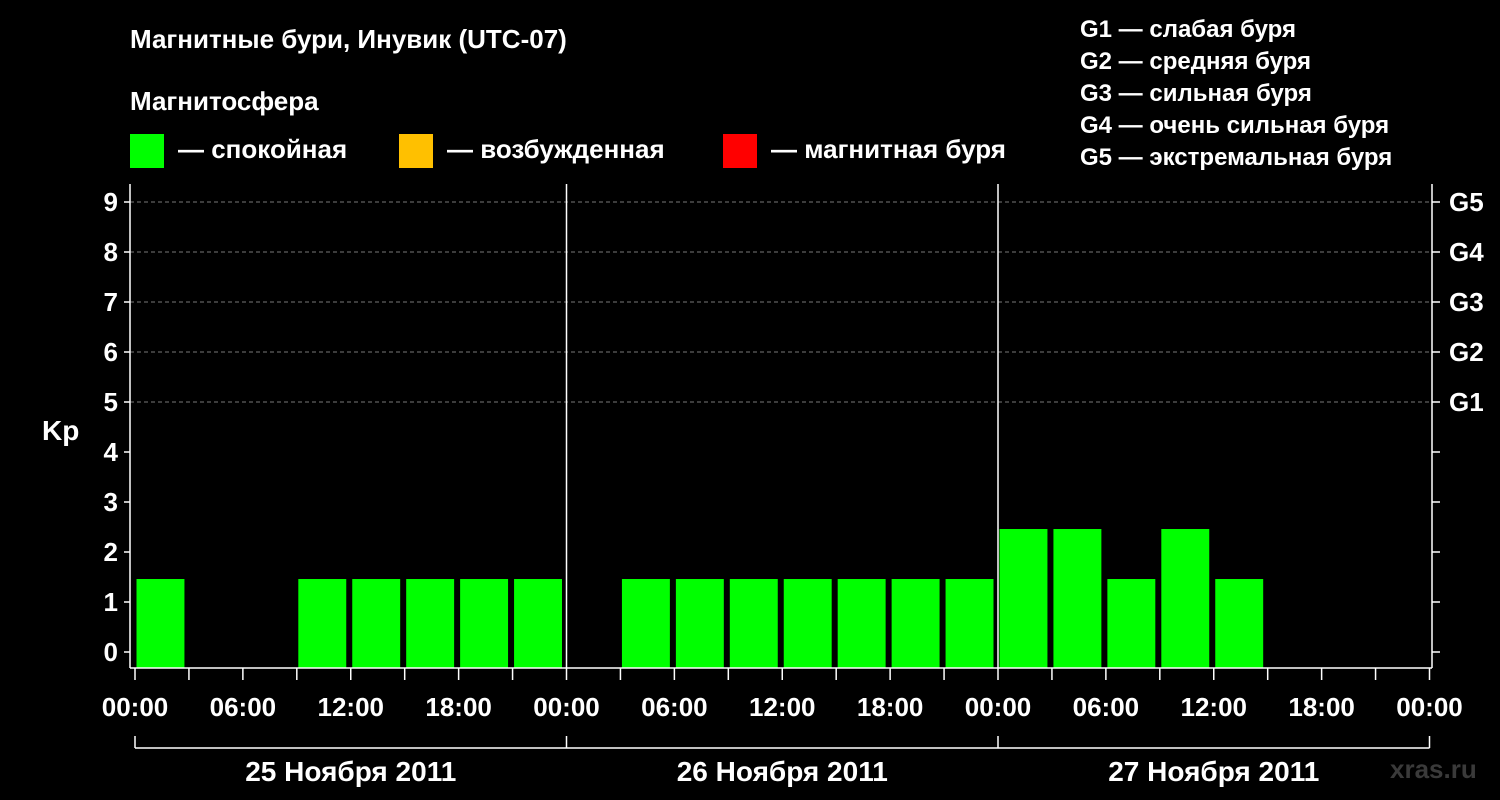 The image size is (1500, 800). What do you see at coordinates (111, 252) in the screenshot?
I see `y-tick-label: 8` at bounding box center [111, 252].